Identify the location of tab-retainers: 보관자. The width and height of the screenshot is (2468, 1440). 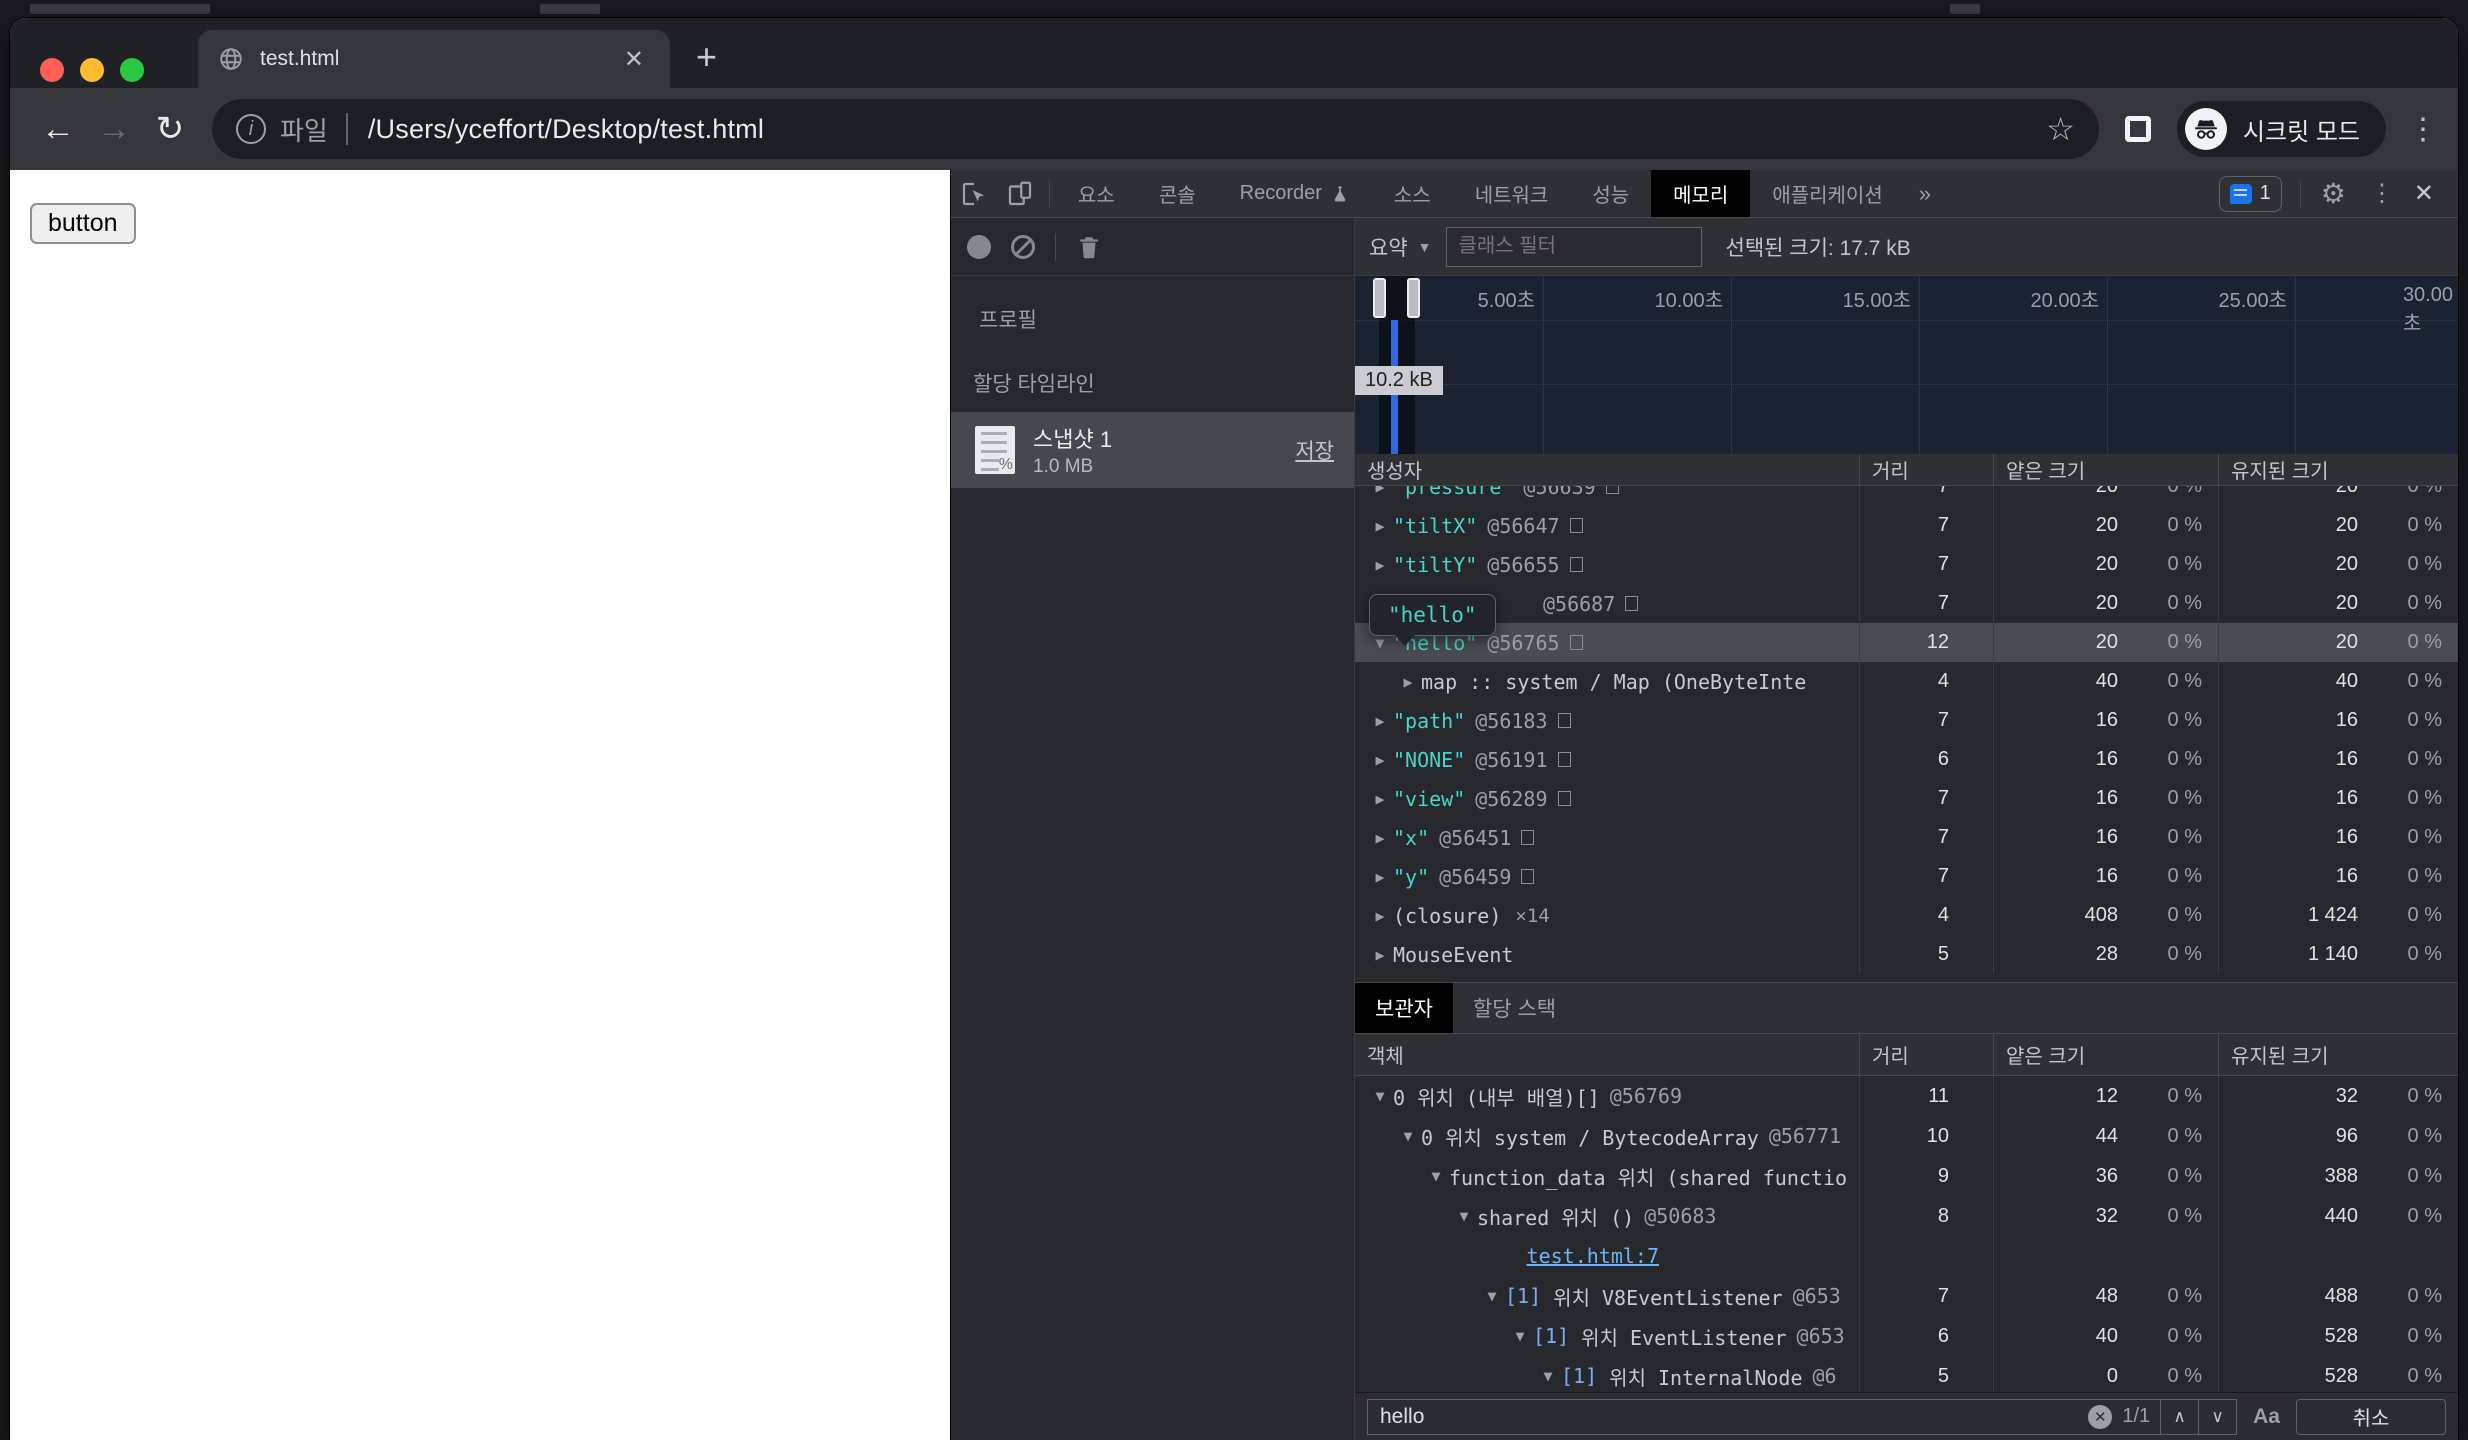
(1404, 1008).